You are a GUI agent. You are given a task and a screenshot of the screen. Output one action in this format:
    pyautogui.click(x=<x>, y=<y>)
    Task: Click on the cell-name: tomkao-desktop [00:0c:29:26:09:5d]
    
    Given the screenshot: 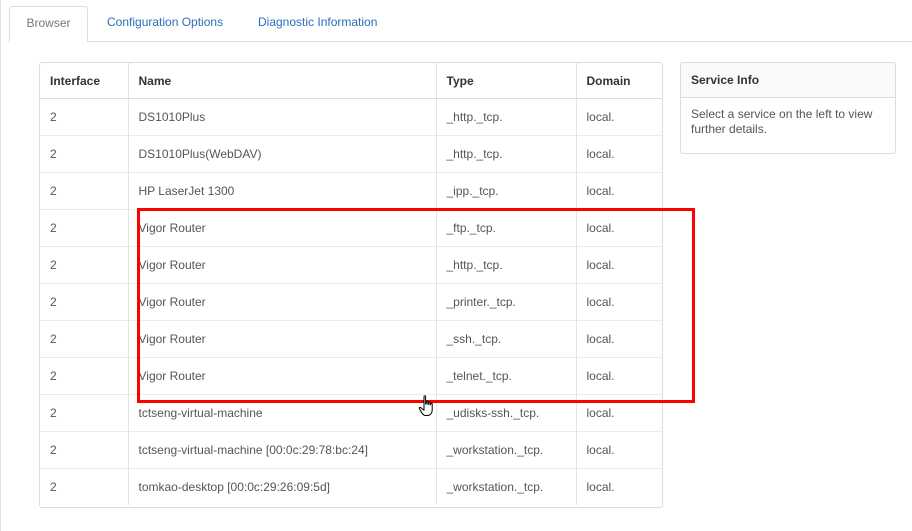 What is the action you would take?
    pyautogui.click(x=282, y=486)
    